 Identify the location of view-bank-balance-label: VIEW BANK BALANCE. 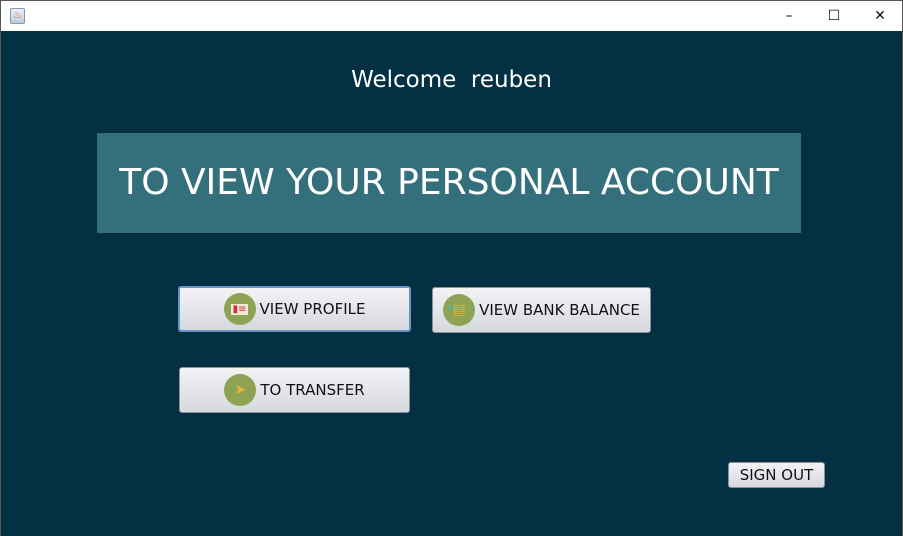
(559, 310).